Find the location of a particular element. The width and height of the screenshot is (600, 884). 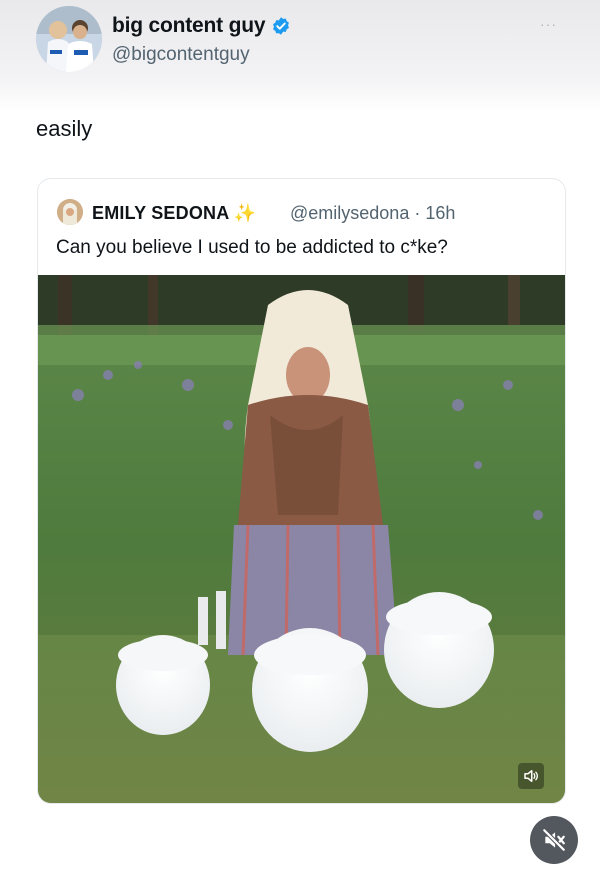

muted-speaker-icon is located at coordinates (554, 840).